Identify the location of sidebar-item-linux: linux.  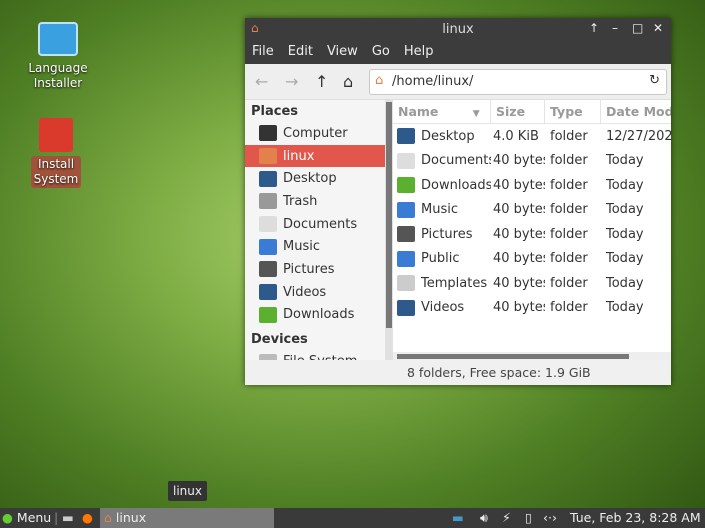
(315, 156).